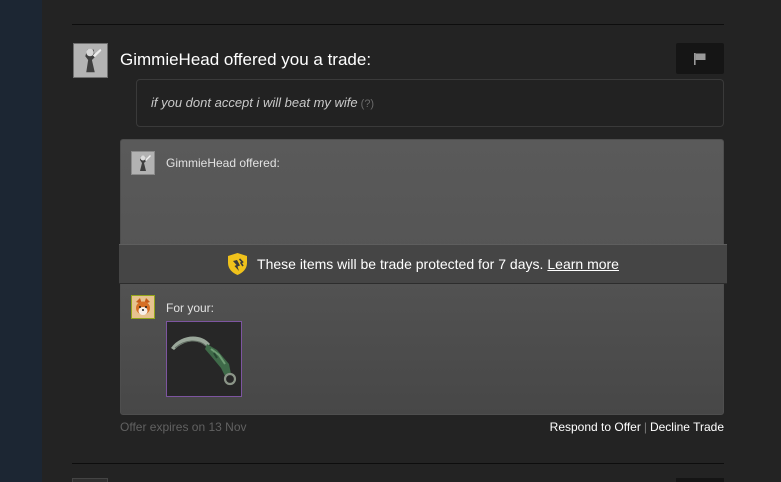 The image size is (781, 482). I want to click on learn-more-link: Learn more, so click(583, 264).